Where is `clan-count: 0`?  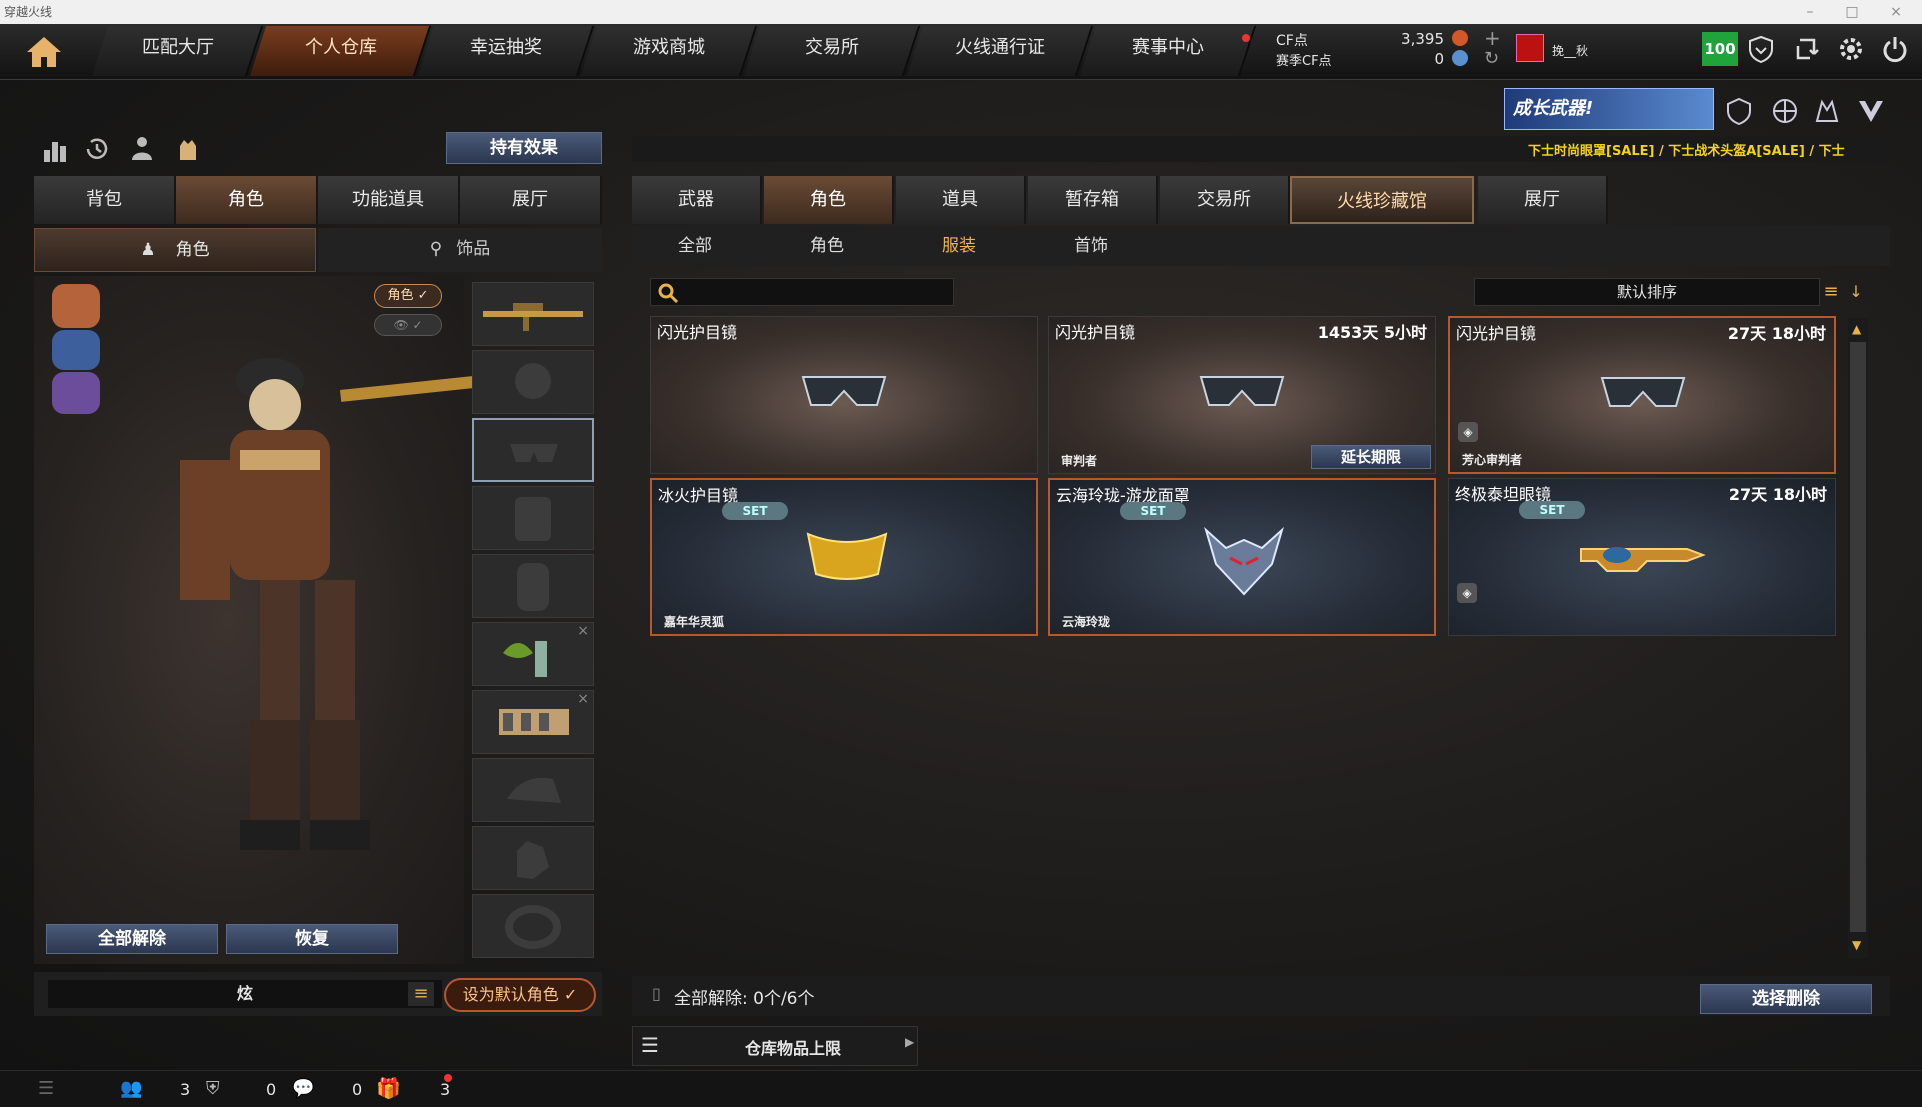
clan-count: 0 is located at coordinates (271, 1089).